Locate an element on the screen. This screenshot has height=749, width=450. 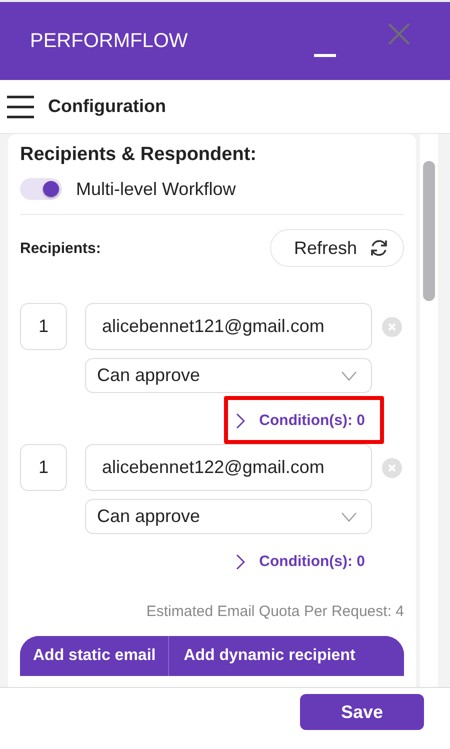
add-recipient-button: Add dynamic recipient is located at coordinates (286, 656).